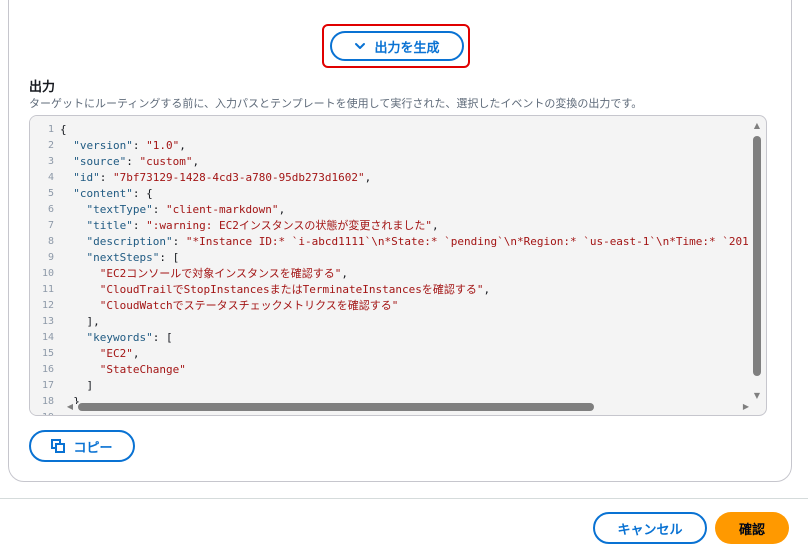 Image resolution: width=808 pixels, height=558 pixels. What do you see at coordinates (229, 305) in the screenshot?
I see `code-token: "CloudWatchでステータスチェックメトリクスを確認する"` at bounding box center [229, 305].